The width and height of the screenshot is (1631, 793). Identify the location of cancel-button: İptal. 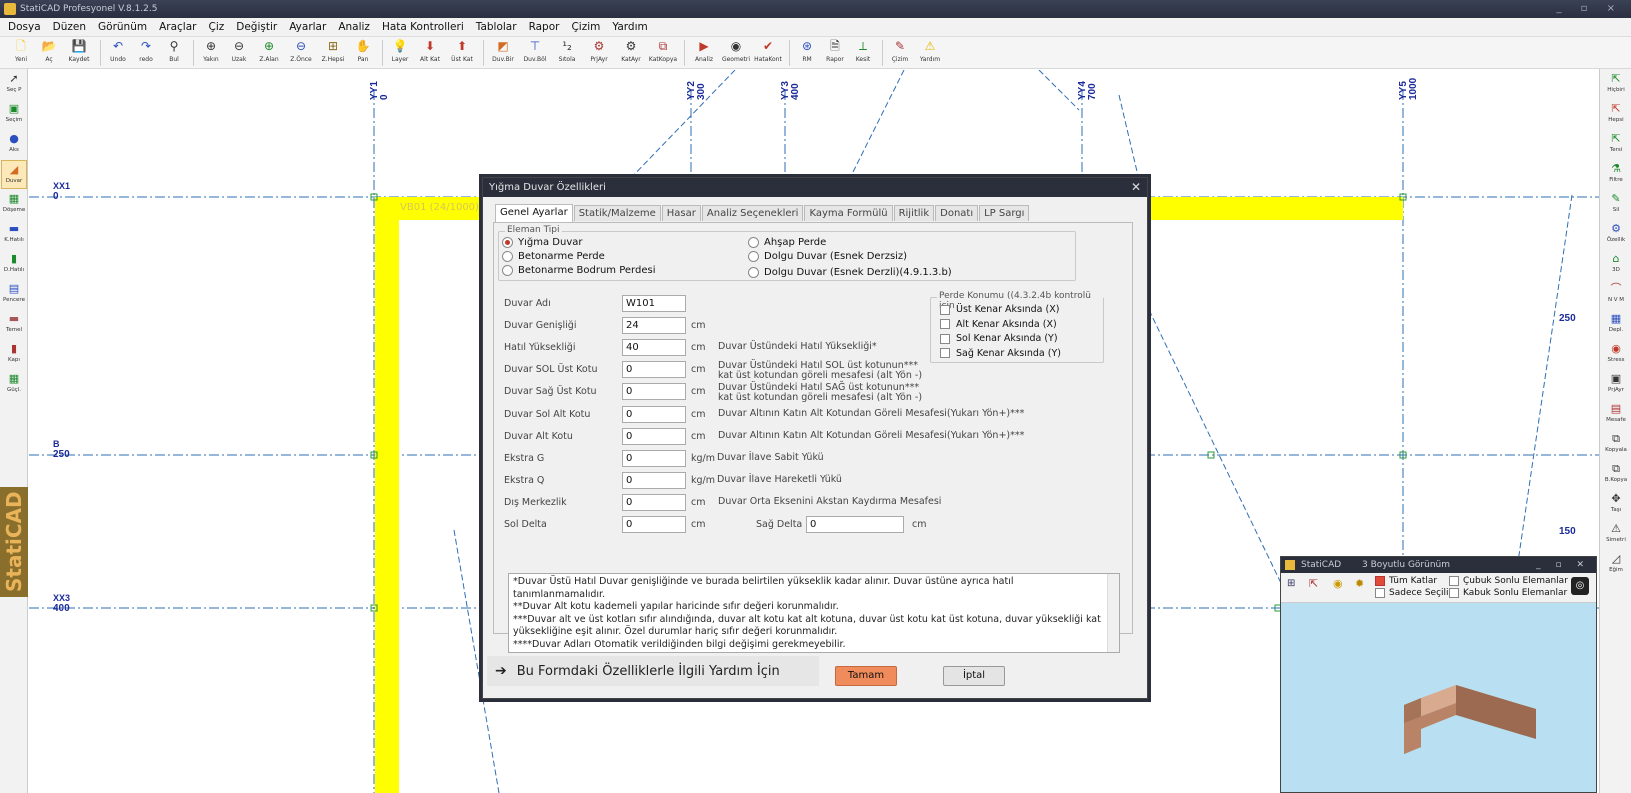
(974, 676).